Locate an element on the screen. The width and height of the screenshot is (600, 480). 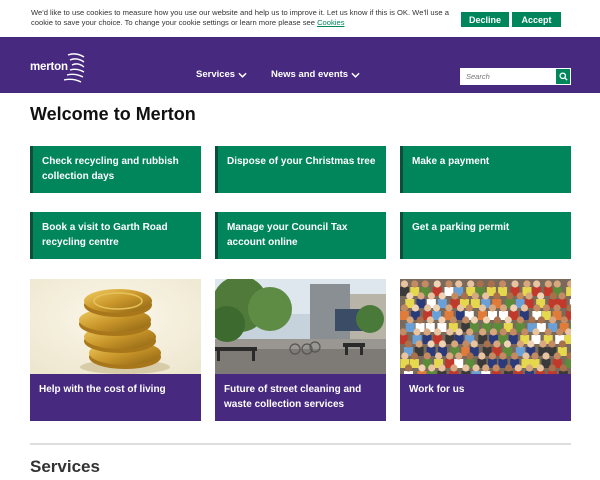
search-button is located at coordinates (563, 76).